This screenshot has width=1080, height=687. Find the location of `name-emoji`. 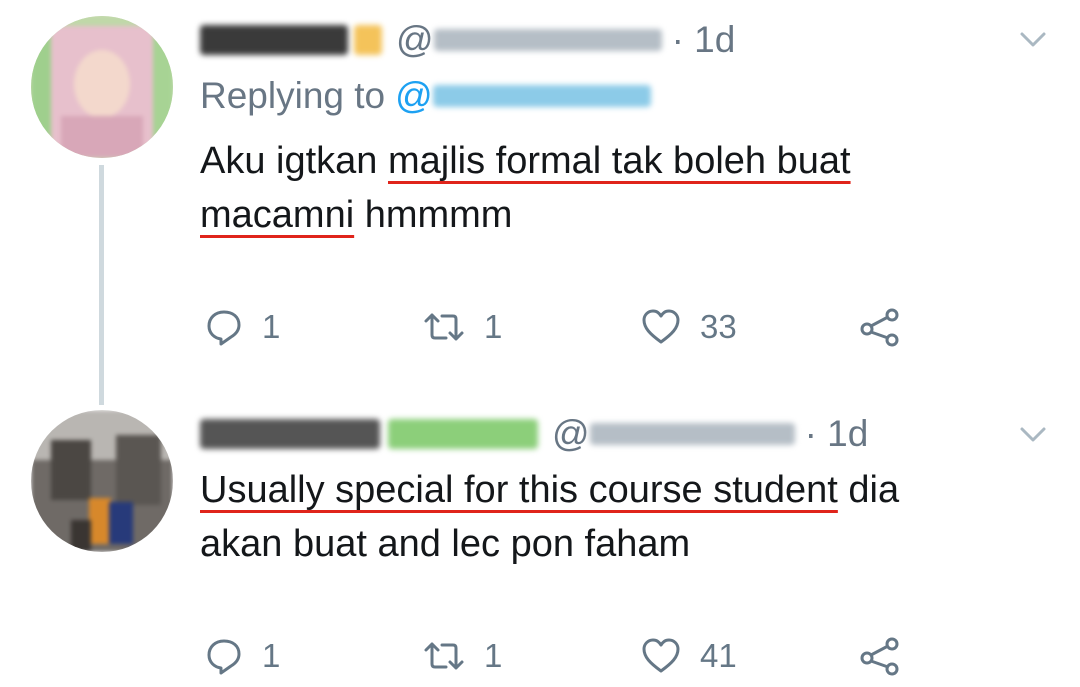

name-emoji is located at coordinates (463, 434).